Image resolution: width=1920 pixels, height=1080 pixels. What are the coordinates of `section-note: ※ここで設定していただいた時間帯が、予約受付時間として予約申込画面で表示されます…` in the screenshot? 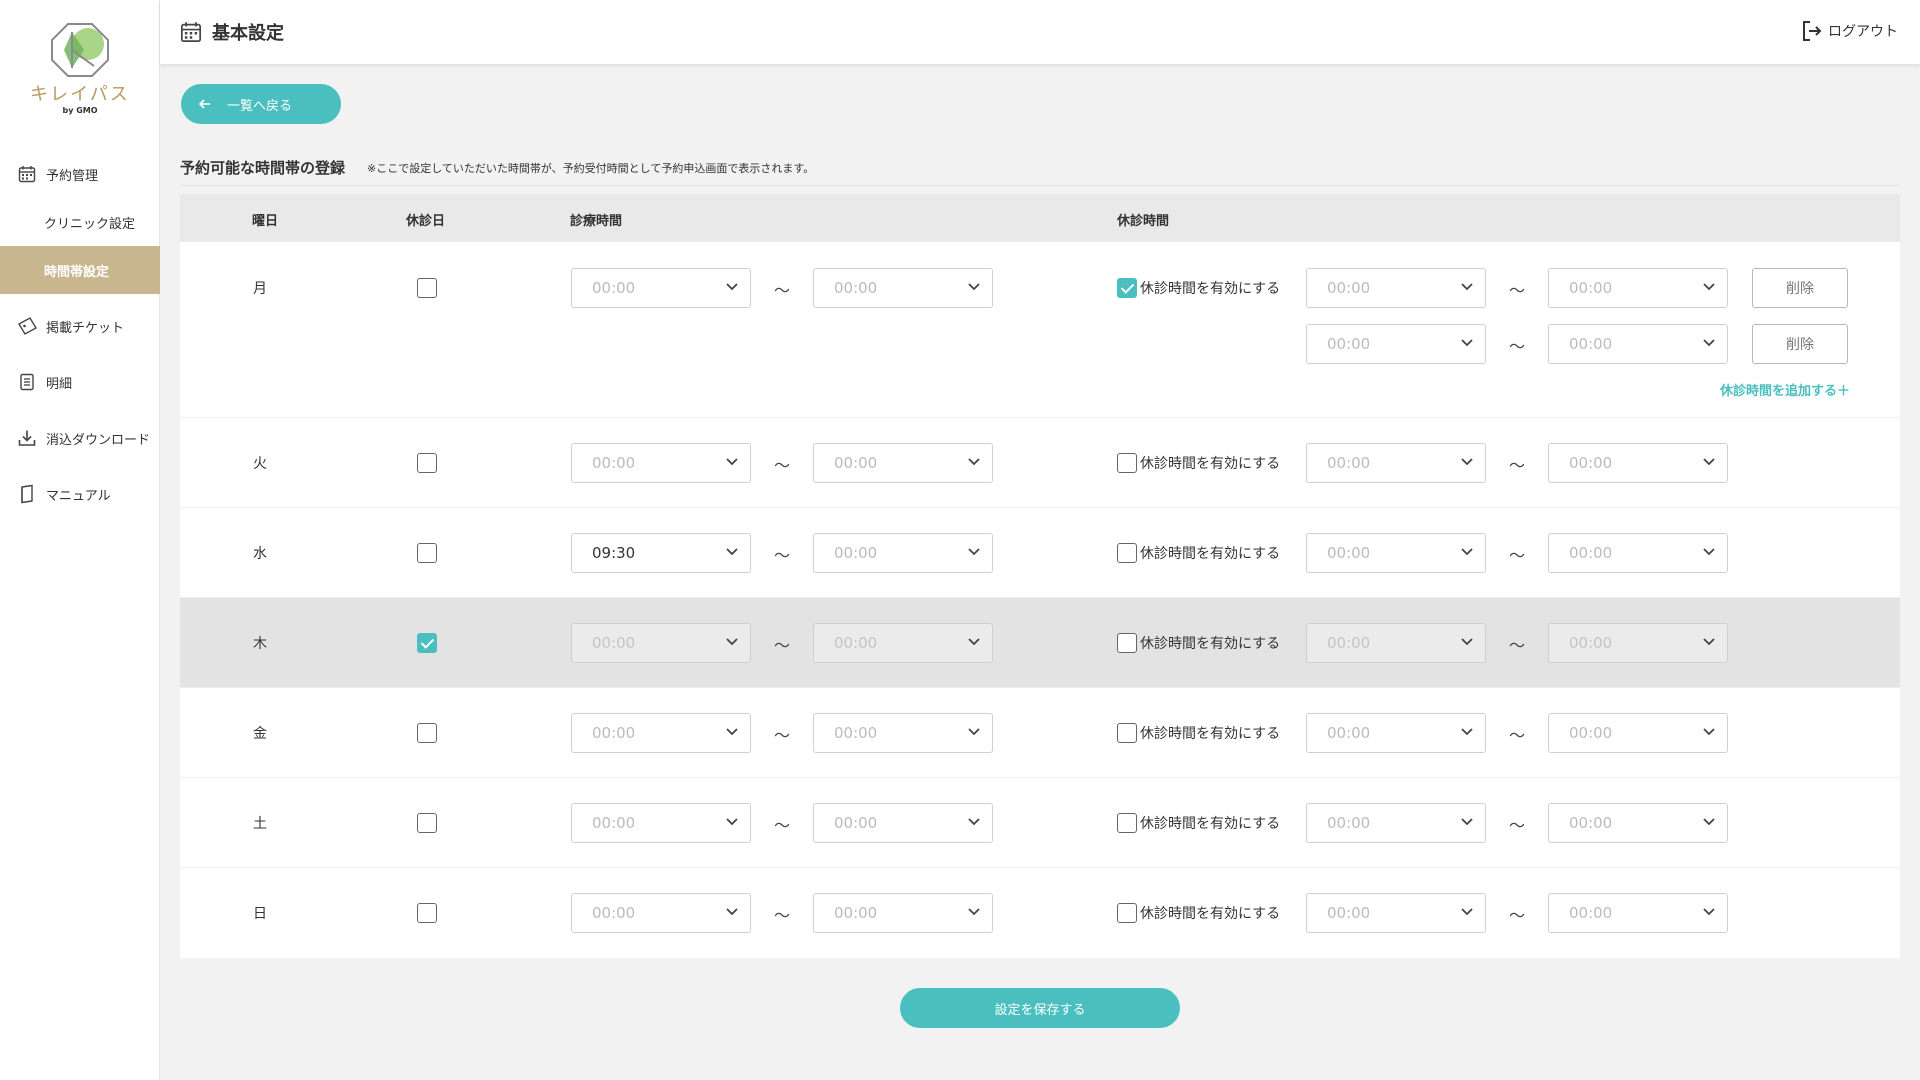 It's located at (591, 168).